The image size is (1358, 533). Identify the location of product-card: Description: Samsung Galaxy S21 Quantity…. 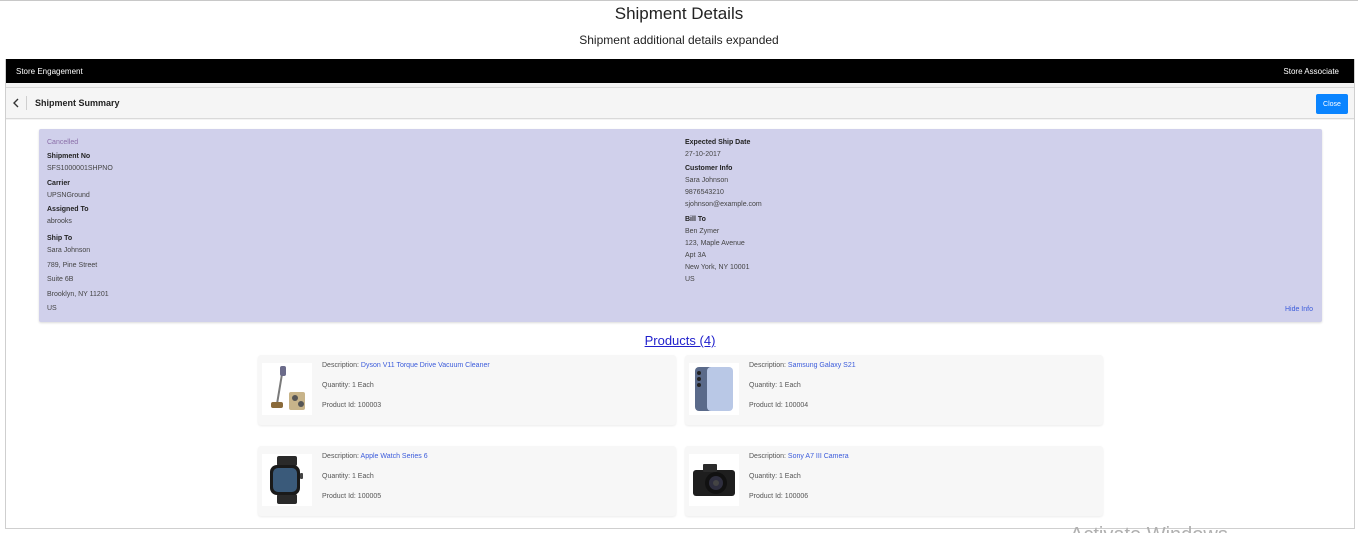
(894, 390).